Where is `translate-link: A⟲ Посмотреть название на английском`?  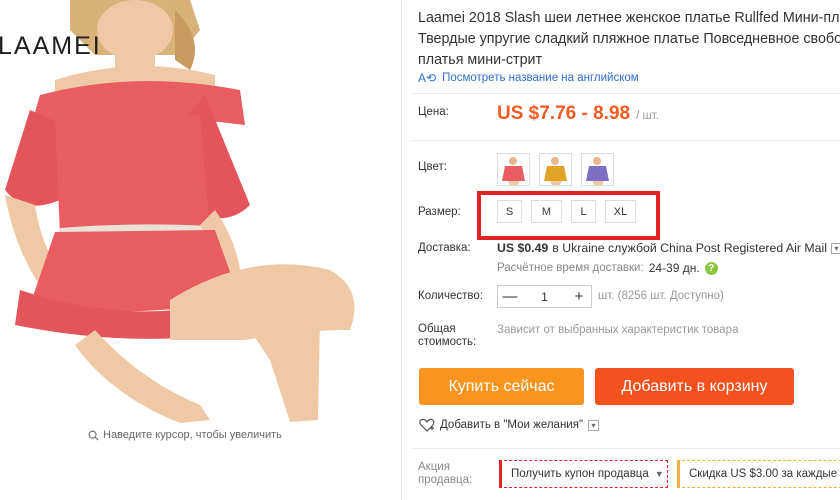 translate-link: A⟲ Посмотреть название на английском is located at coordinates (528, 78).